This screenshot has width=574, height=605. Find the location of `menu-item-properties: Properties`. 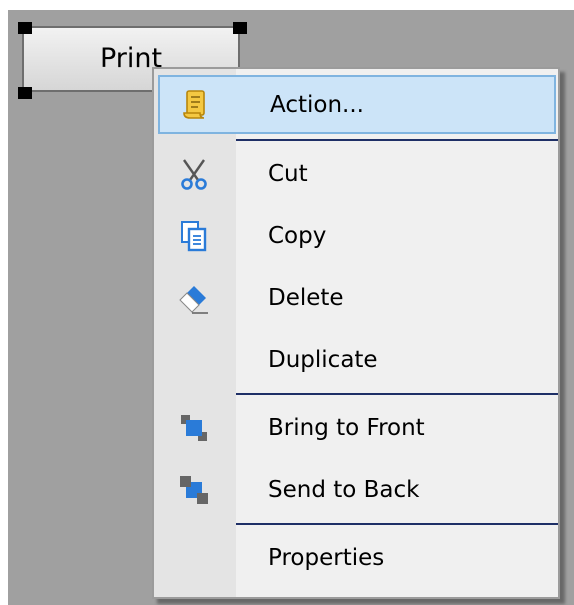

menu-item-properties: Properties is located at coordinates (356, 558).